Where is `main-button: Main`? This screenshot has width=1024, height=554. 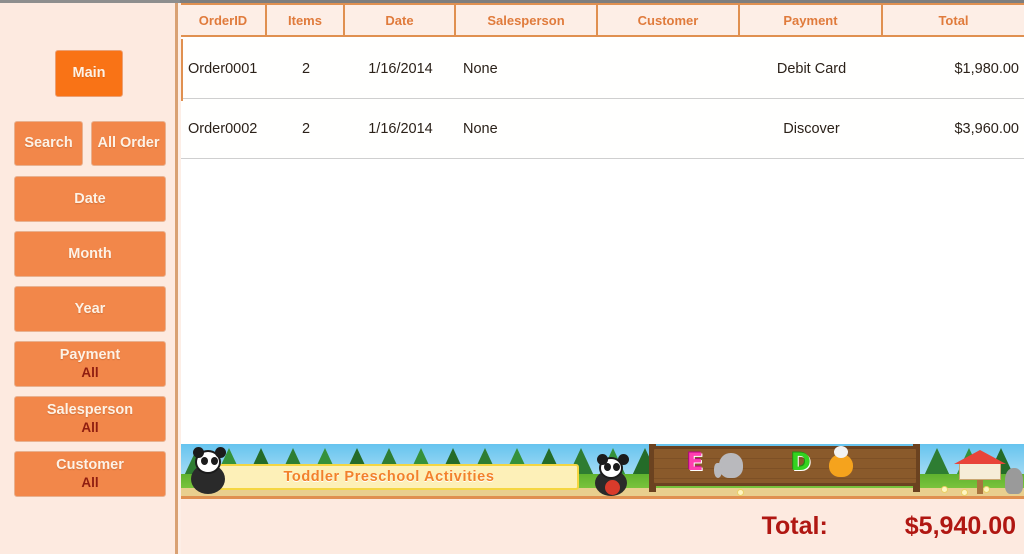 main-button: Main is located at coordinates (89, 73).